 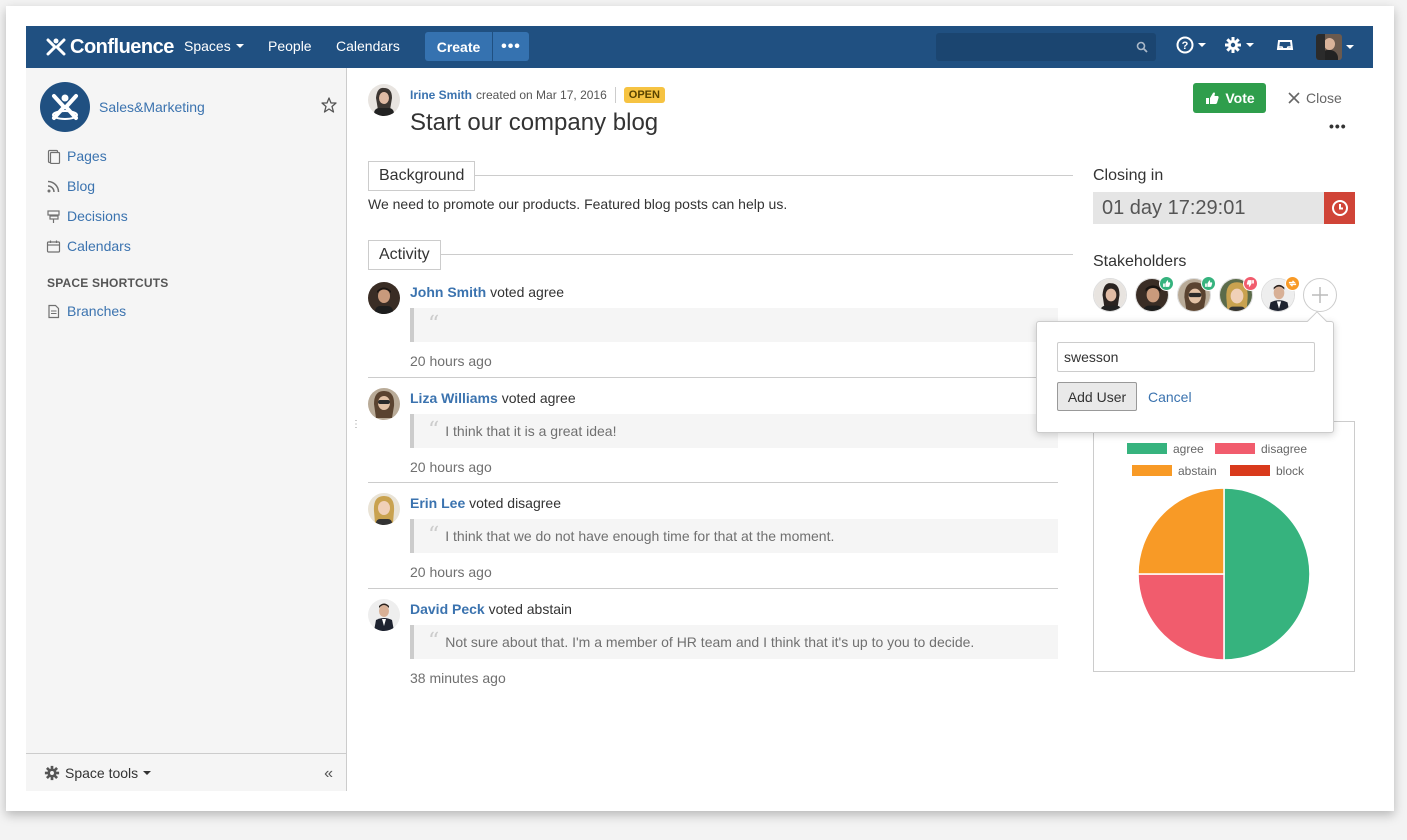 I want to click on sidebar-resize-handle: ⋮, so click(x=356, y=425).